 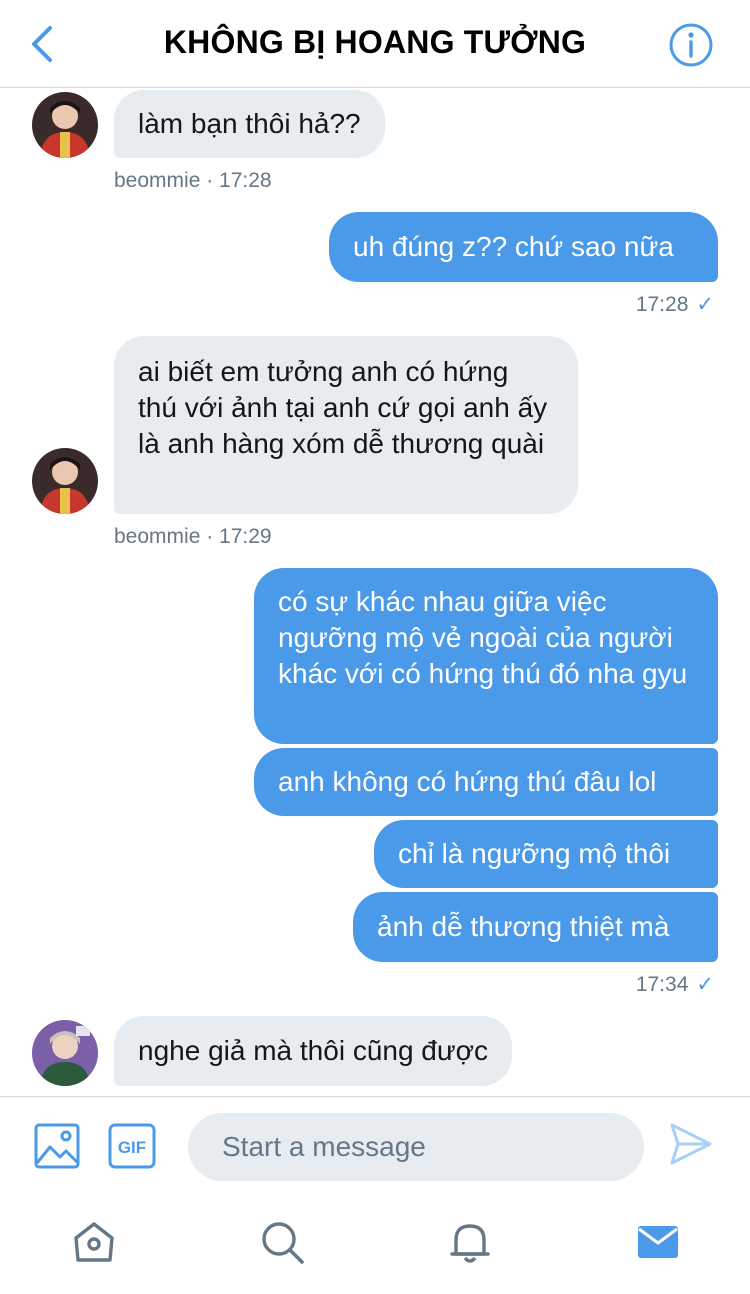 I want to click on gif-label: GIF, so click(x=132, y=1147).